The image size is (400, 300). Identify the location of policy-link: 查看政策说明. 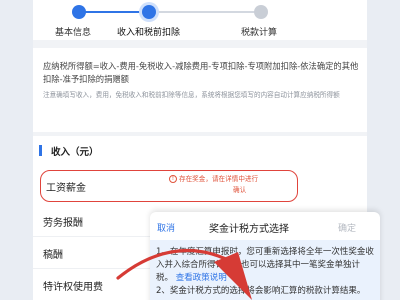
(201, 278).